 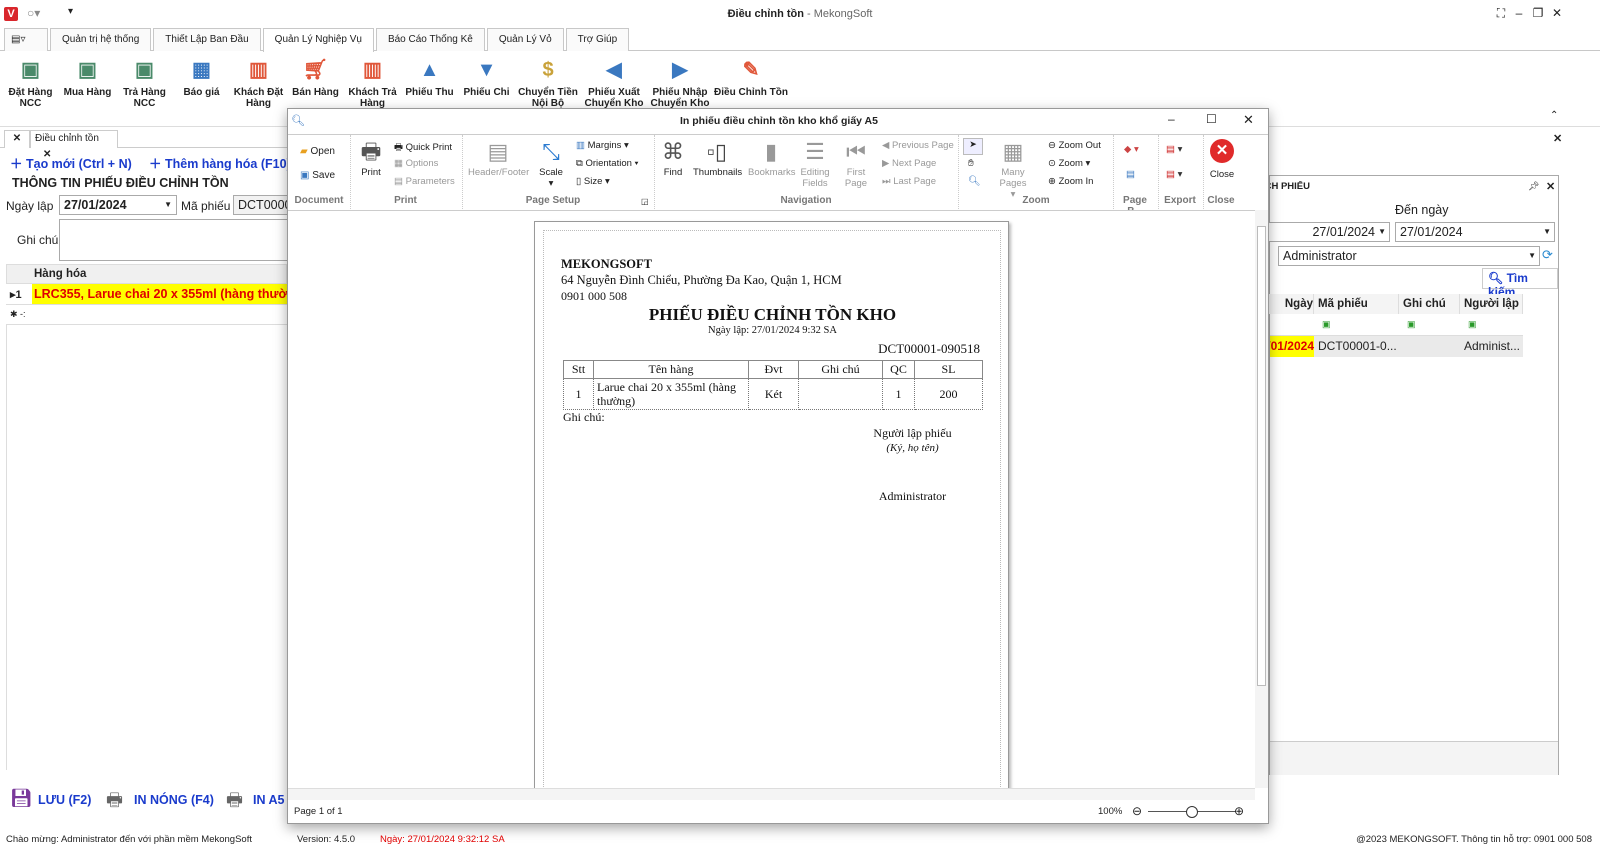 I want to click on date-picker: 27/01/2024 ▼, so click(x=118, y=205).